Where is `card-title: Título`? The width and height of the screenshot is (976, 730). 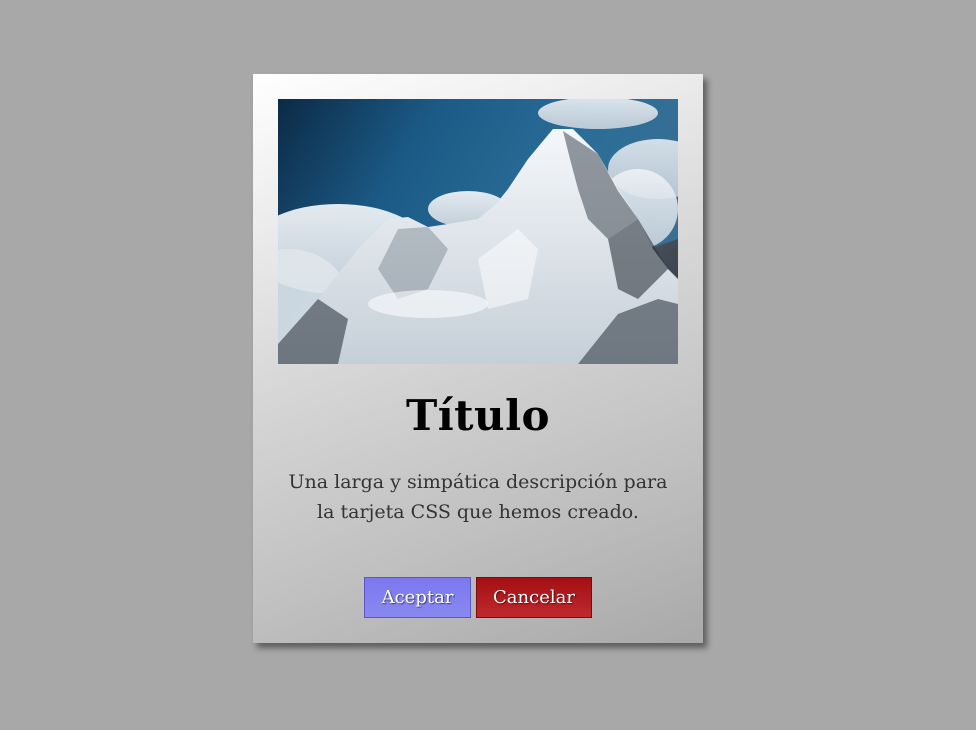
card-title: Título is located at coordinates (478, 415).